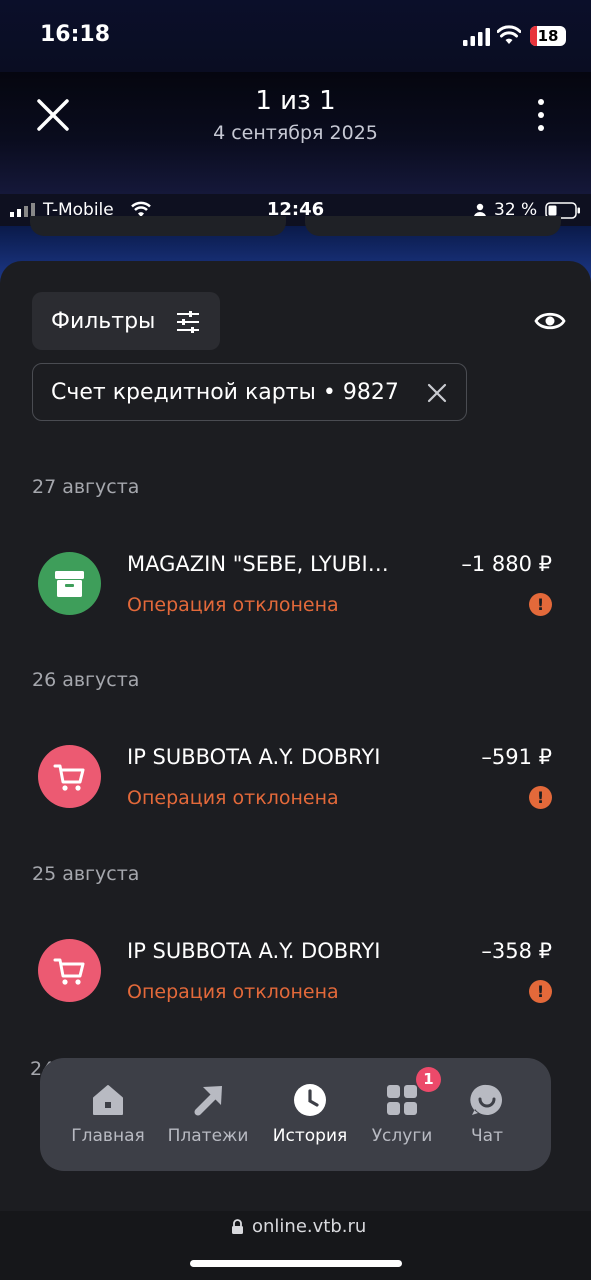 The width and height of the screenshot is (591, 1280). I want to click on browser-url-bar: online.vtb.ru, so click(295, 1245).